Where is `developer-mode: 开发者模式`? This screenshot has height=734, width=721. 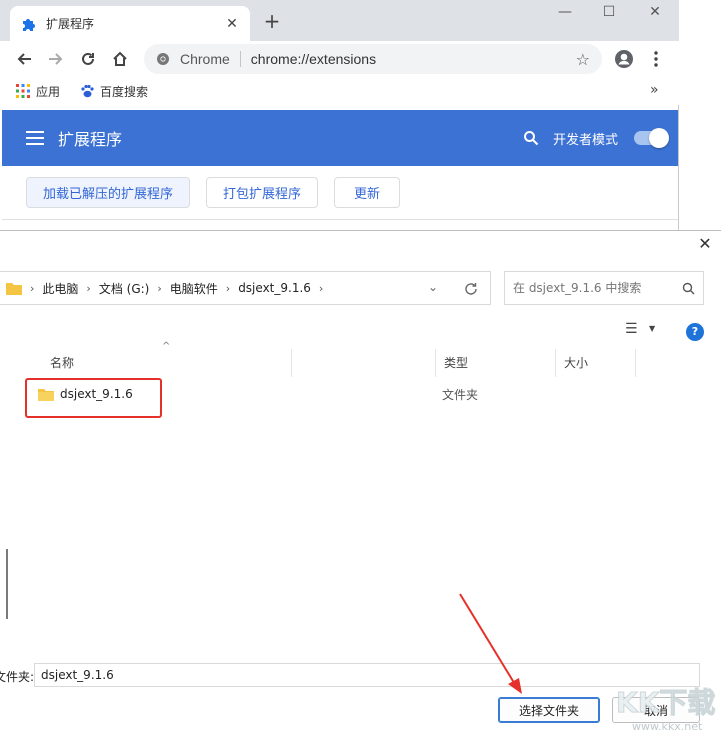 developer-mode: 开发者模式 is located at coordinates (596, 138).